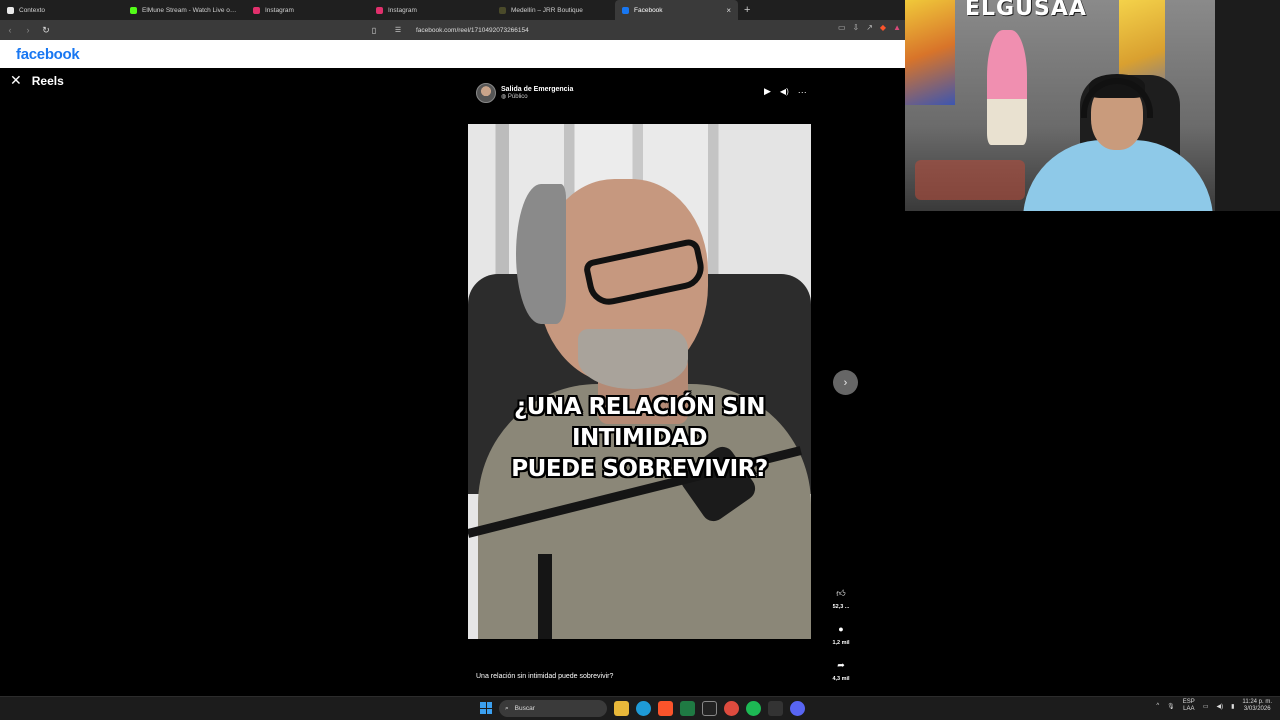 Image resolution: width=1280 pixels, height=720 pixels. I want to click on caption-line: ¿UNA RELACIÓN SIN INTIMIDAD, so click(639, 422).